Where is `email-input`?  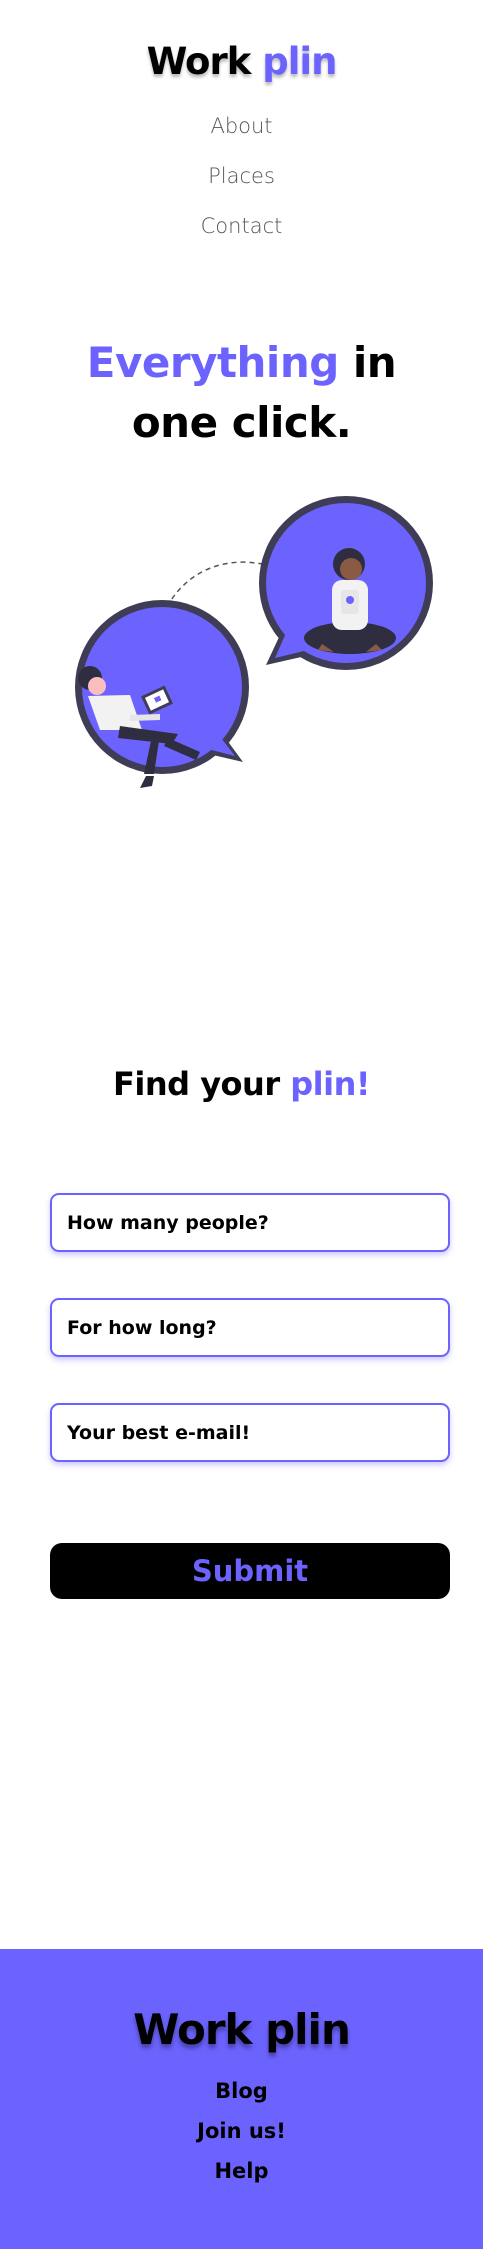
email-input is located at coordinates (250, 1432).